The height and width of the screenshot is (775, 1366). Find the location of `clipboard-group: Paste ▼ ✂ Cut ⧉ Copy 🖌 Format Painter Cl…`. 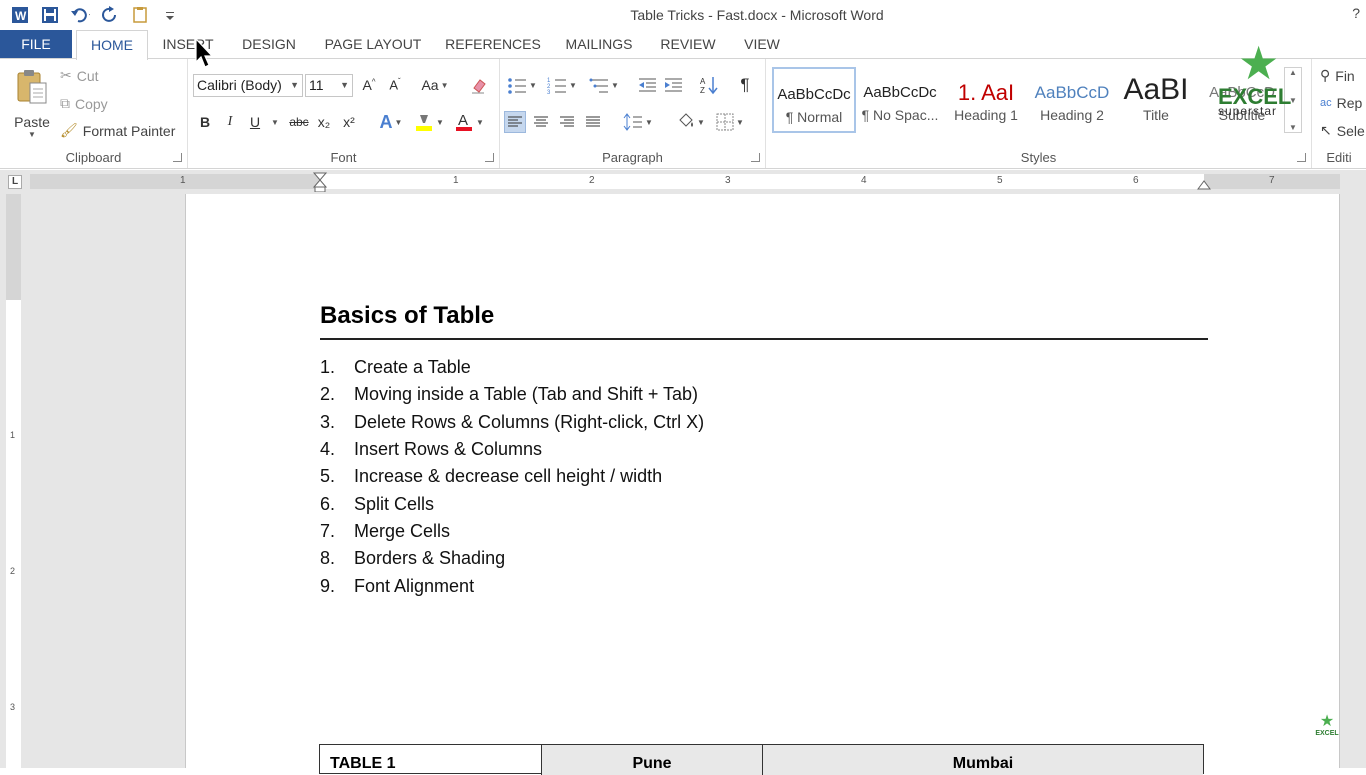

clipboard-group: Paste ▼ ✂ Cut ⧉ Copy 🖌 Format Painter Cl… is located at coordinates (94, 113).